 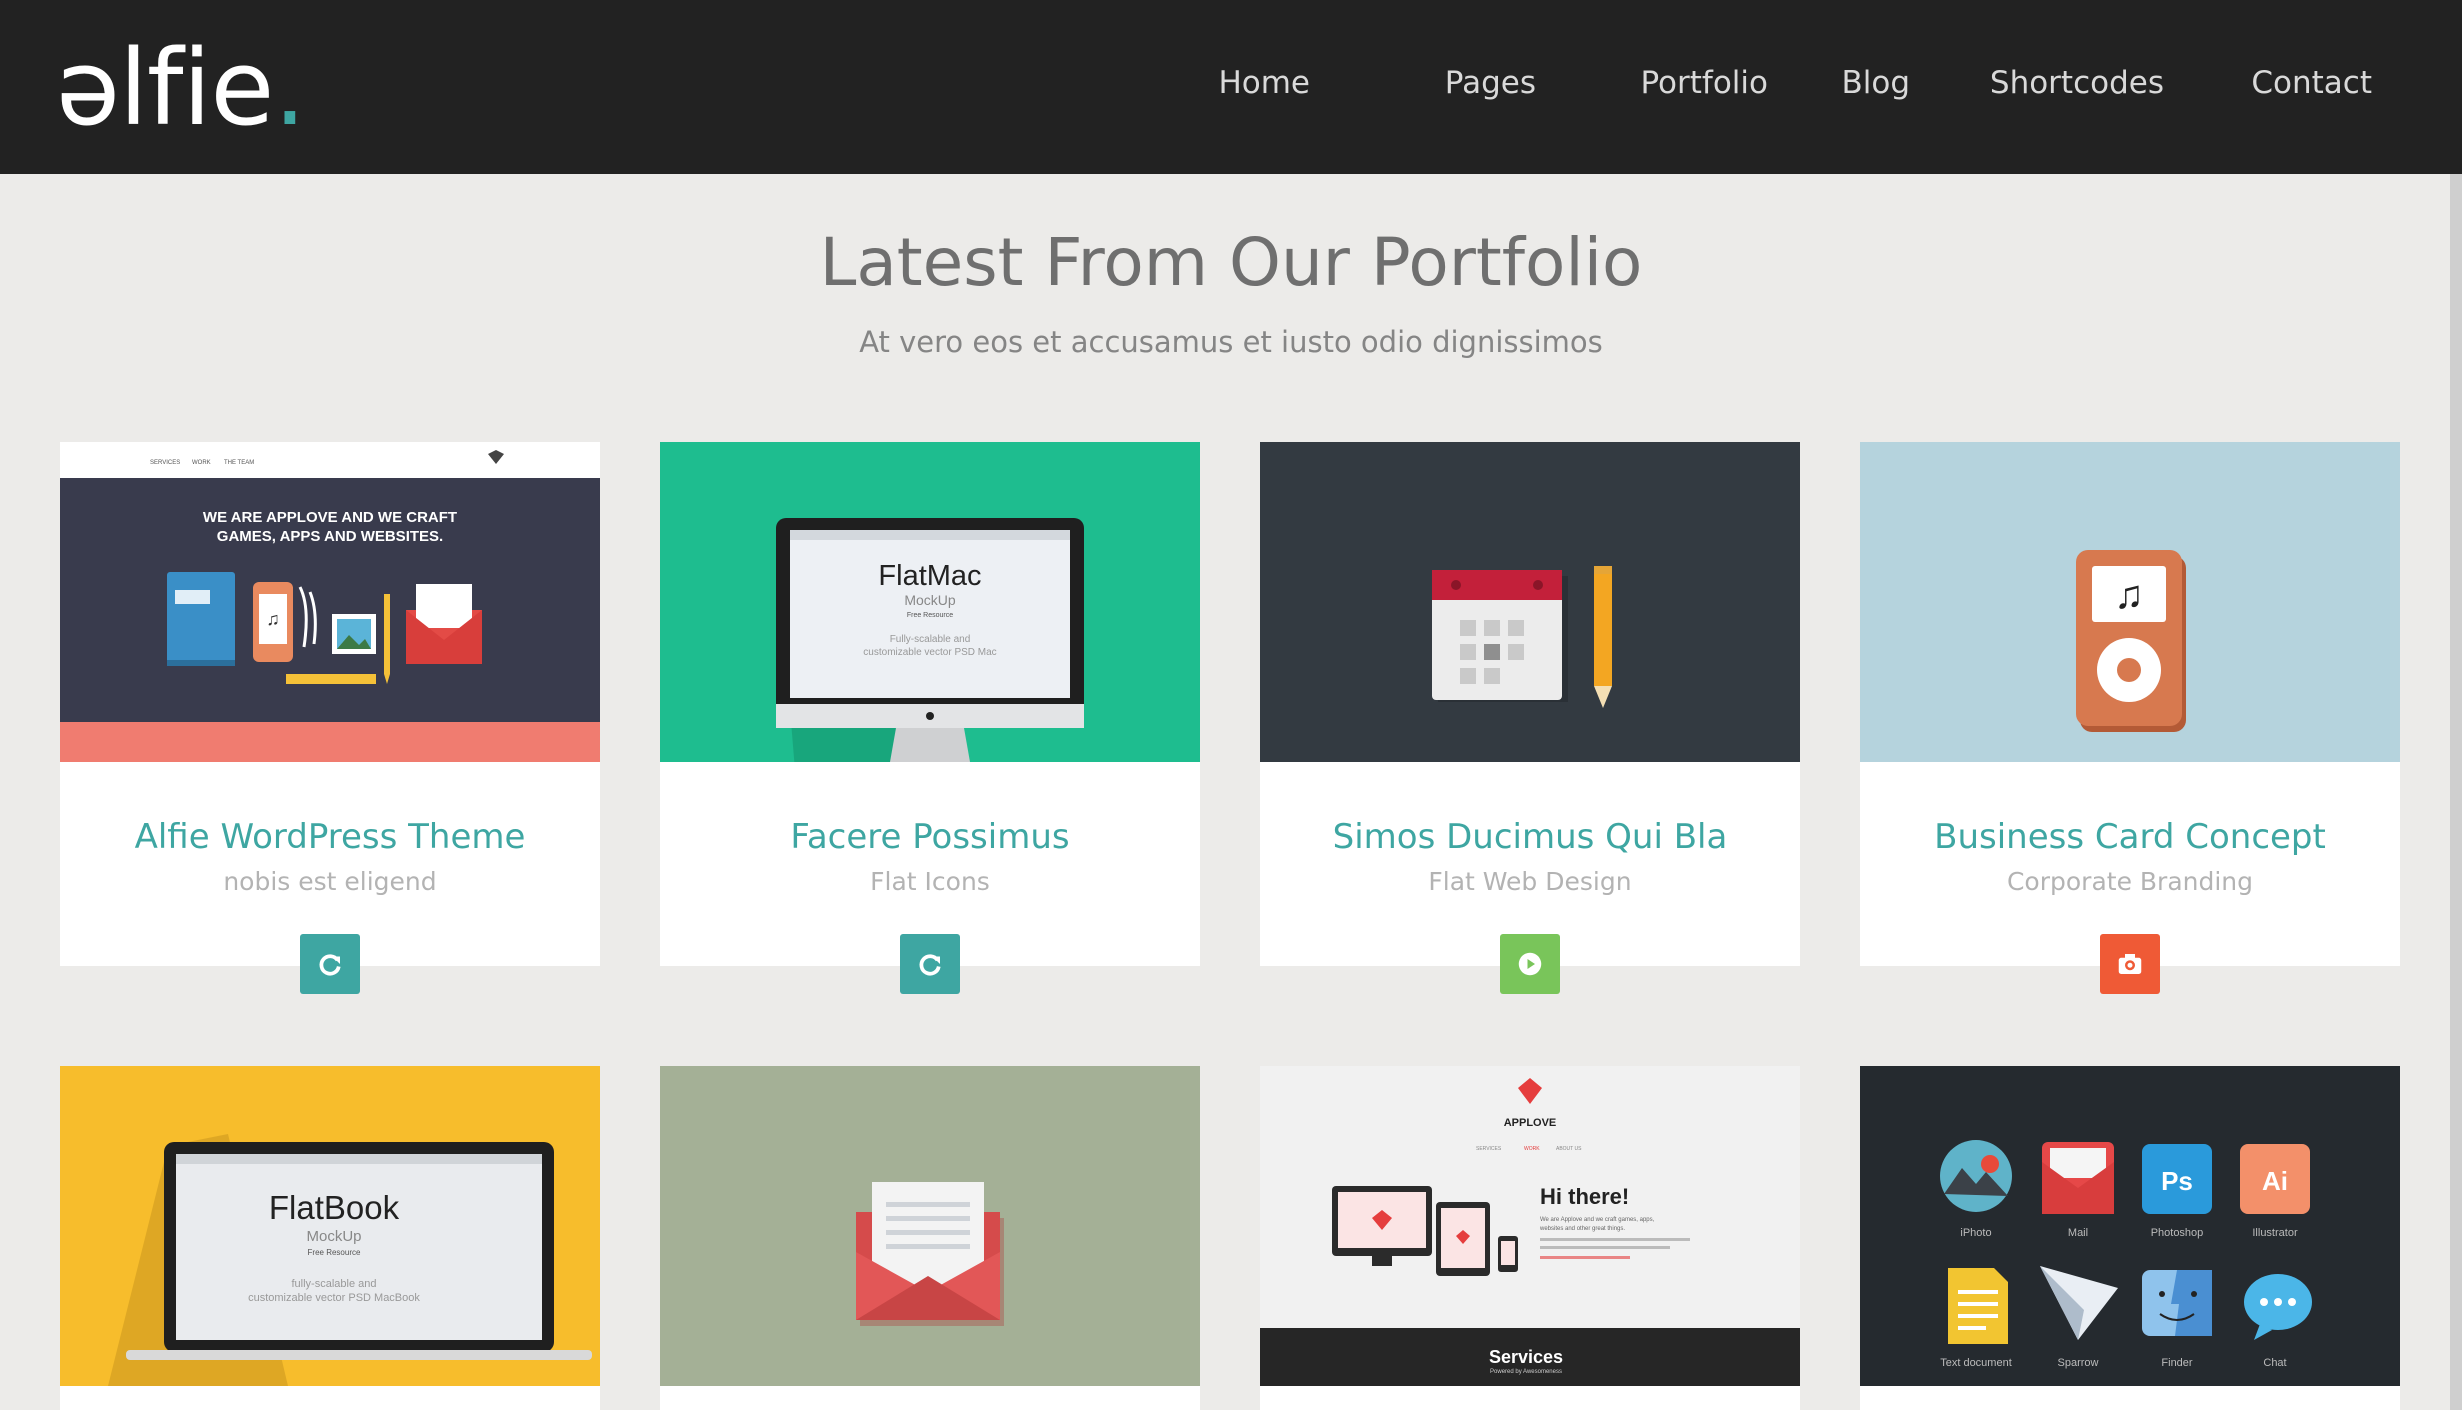 I want to click on thumb-headline-1: WE ARE APPLOVE AND WE CRAFT, so click(x=330, y=517).